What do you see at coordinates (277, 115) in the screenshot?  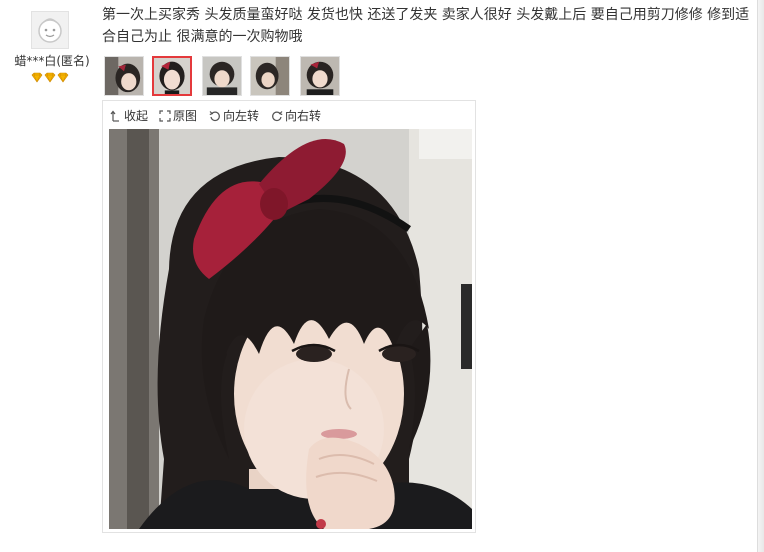 I see `rotate-right-icon` at bounding box center [277, 115].